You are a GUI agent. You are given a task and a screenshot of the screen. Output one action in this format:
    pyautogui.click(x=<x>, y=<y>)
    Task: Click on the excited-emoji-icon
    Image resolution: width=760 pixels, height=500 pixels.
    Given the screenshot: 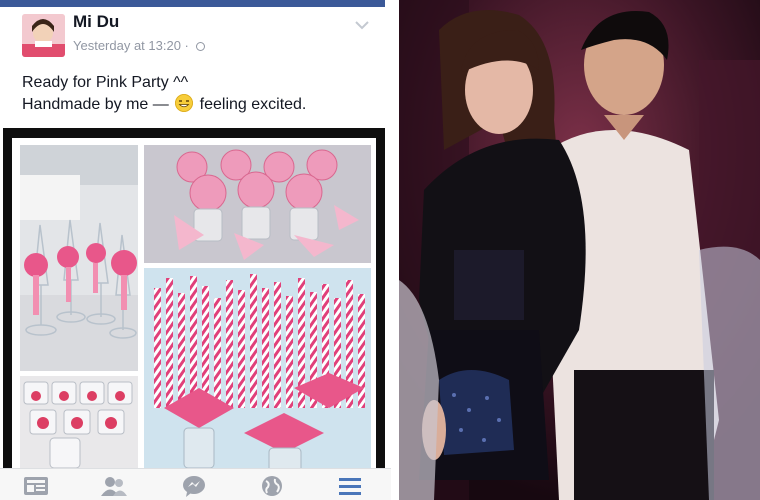 What is the action you would take?
    pyautogui.click(x=184, y=103)
    